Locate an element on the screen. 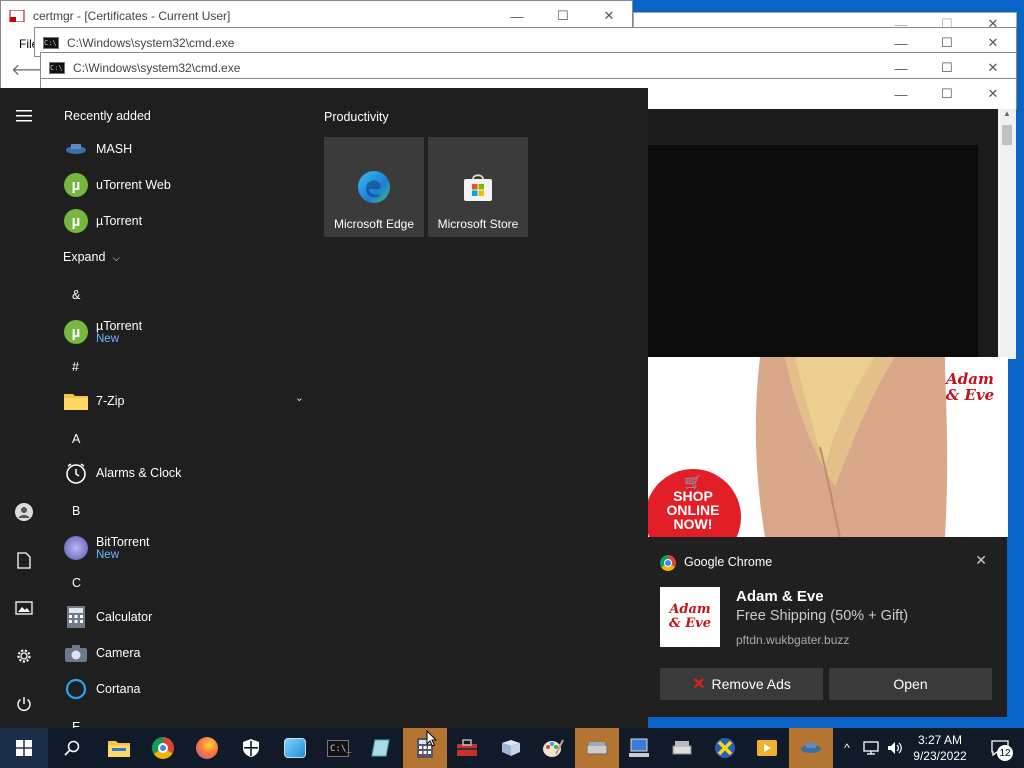  power-icon is located at coordinates (24, 704).